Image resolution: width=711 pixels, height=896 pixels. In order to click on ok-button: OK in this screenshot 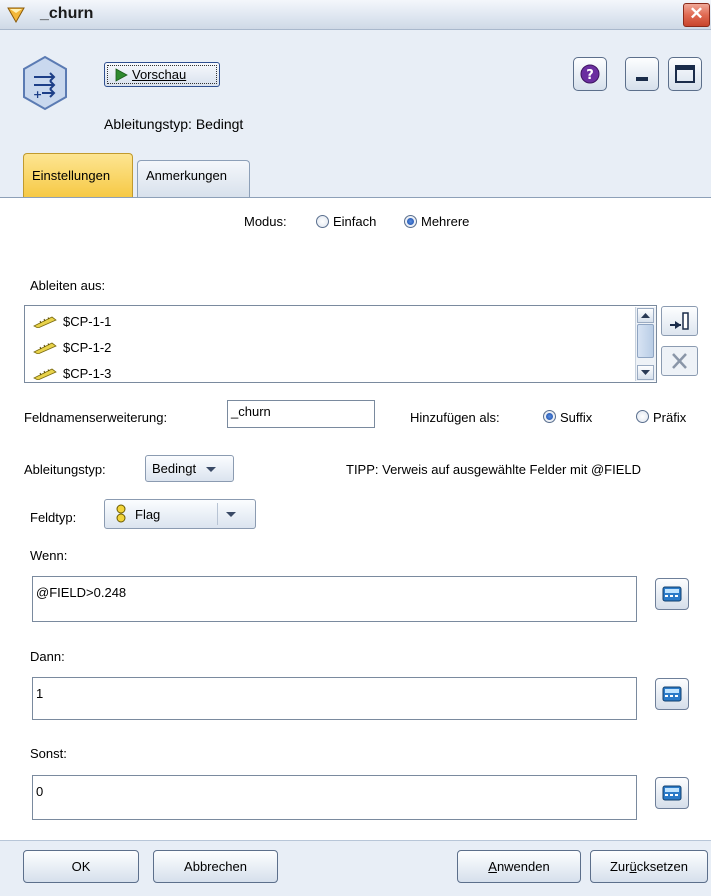, I will do `click(81, 866)`.